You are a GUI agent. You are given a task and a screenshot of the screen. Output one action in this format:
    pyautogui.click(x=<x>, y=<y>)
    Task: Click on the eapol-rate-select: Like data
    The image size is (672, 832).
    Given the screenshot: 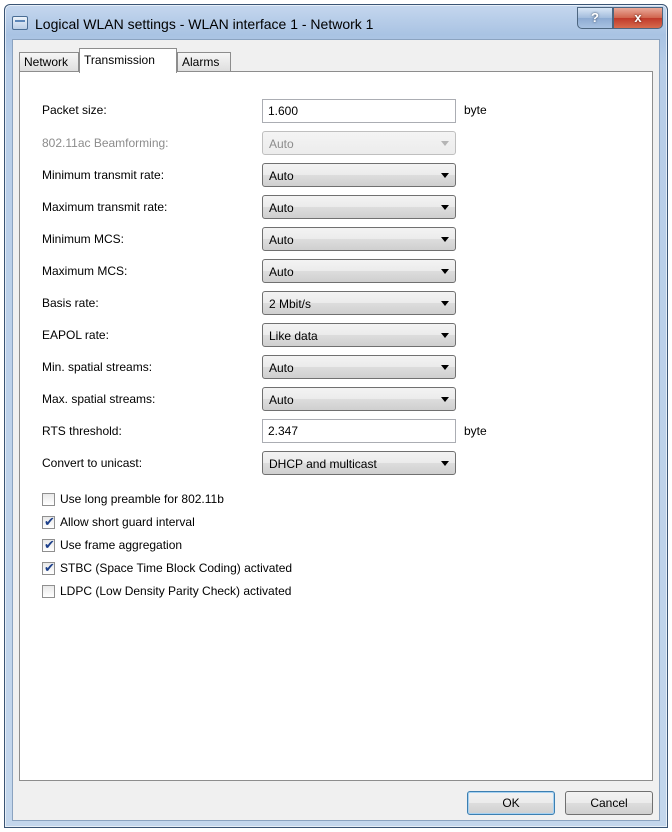 What is the action you would take?
    pyautogui.click(x=359, y=335)
    